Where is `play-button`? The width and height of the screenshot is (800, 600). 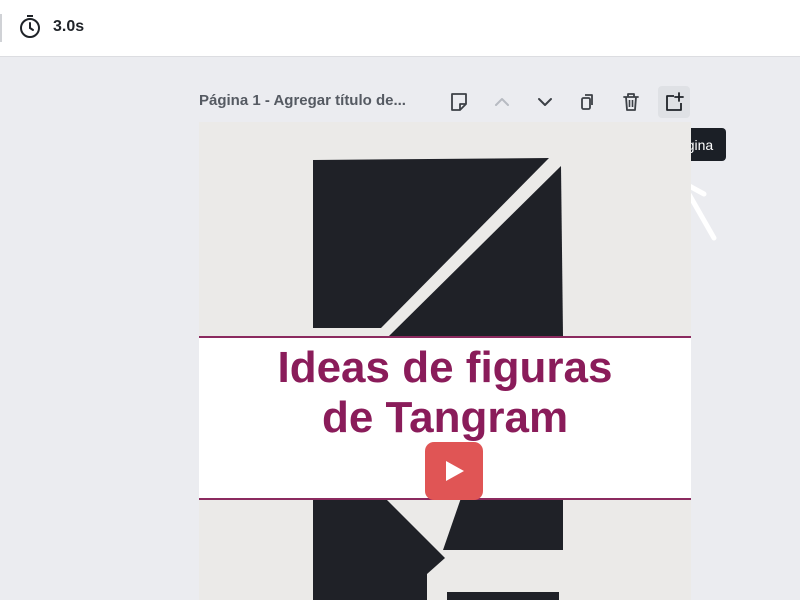
play-button is located at coordinates (454, 471).